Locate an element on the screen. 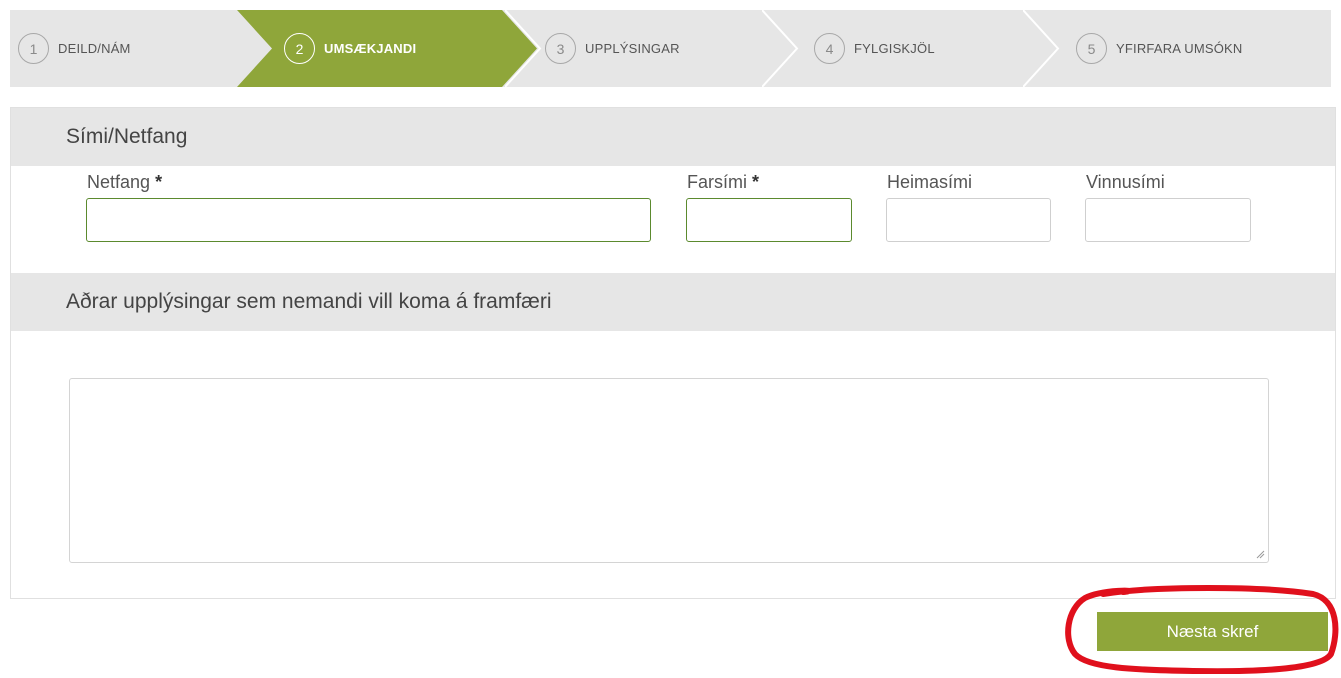 The width and height of the screenshot is (1341, 678). step-label: UMSÆKJANDI is located at coordinates (370, 48).